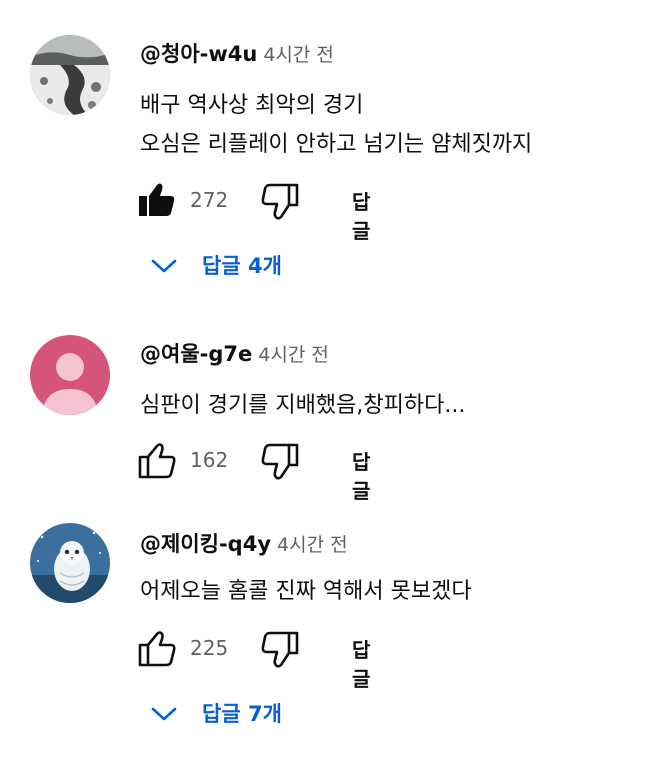 The width and height of the screenshot is (652, 768). I want to click on replies-count-label: 답글 4개, so click(242, 266).